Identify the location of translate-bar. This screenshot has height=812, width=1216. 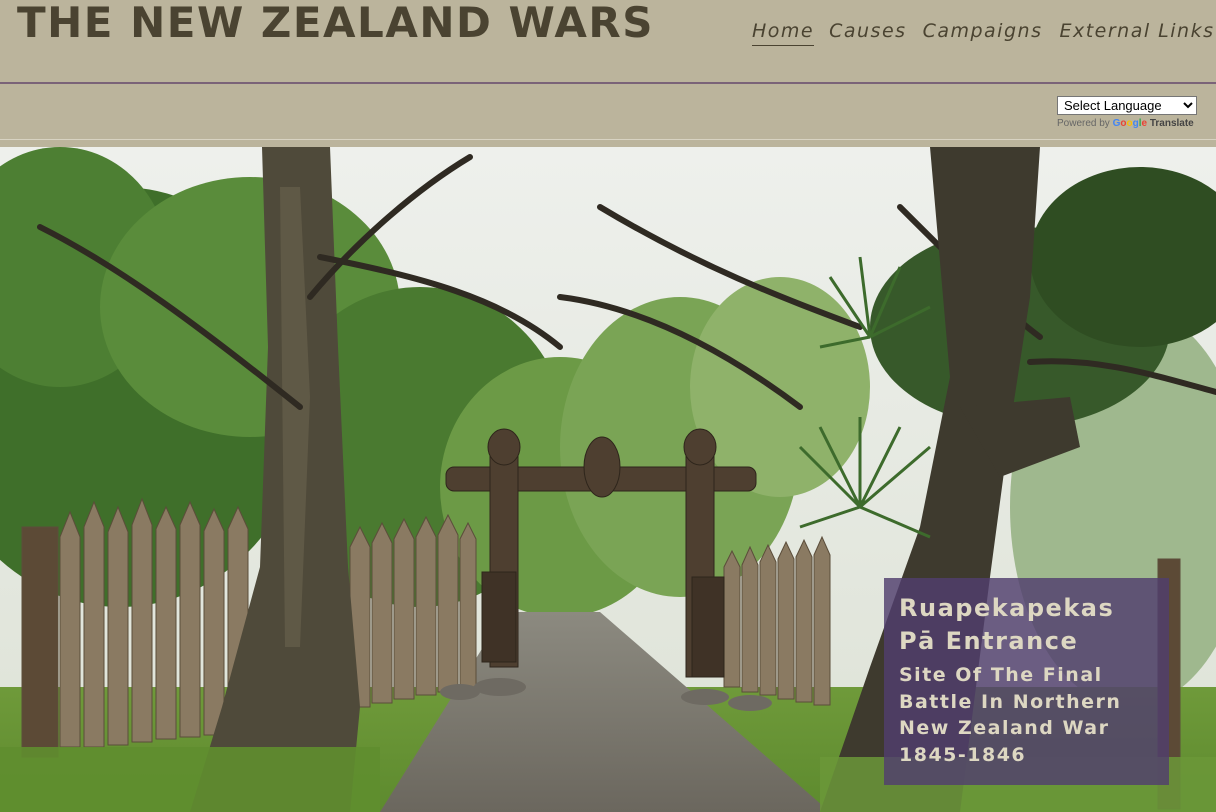
(608, 113).